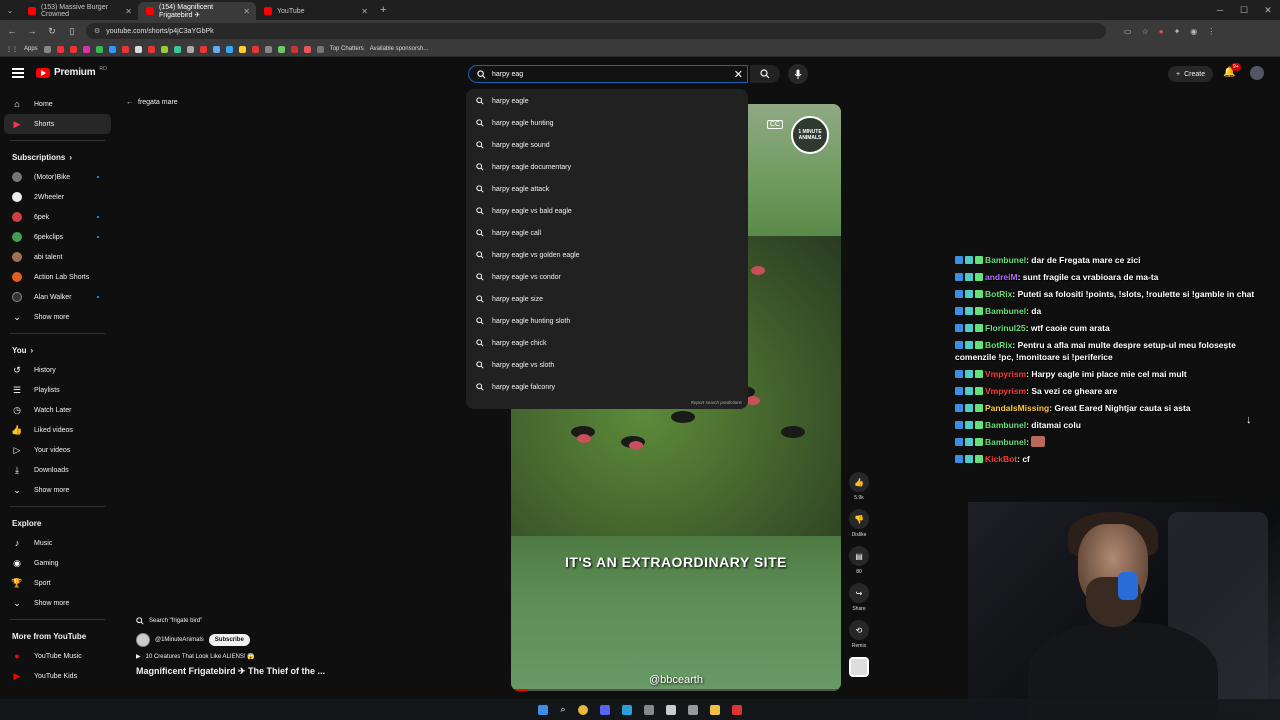 Image resolution: width=1280 pixels, height=720 pixels. I want to click on search-box: ✕, so click(608, 74).